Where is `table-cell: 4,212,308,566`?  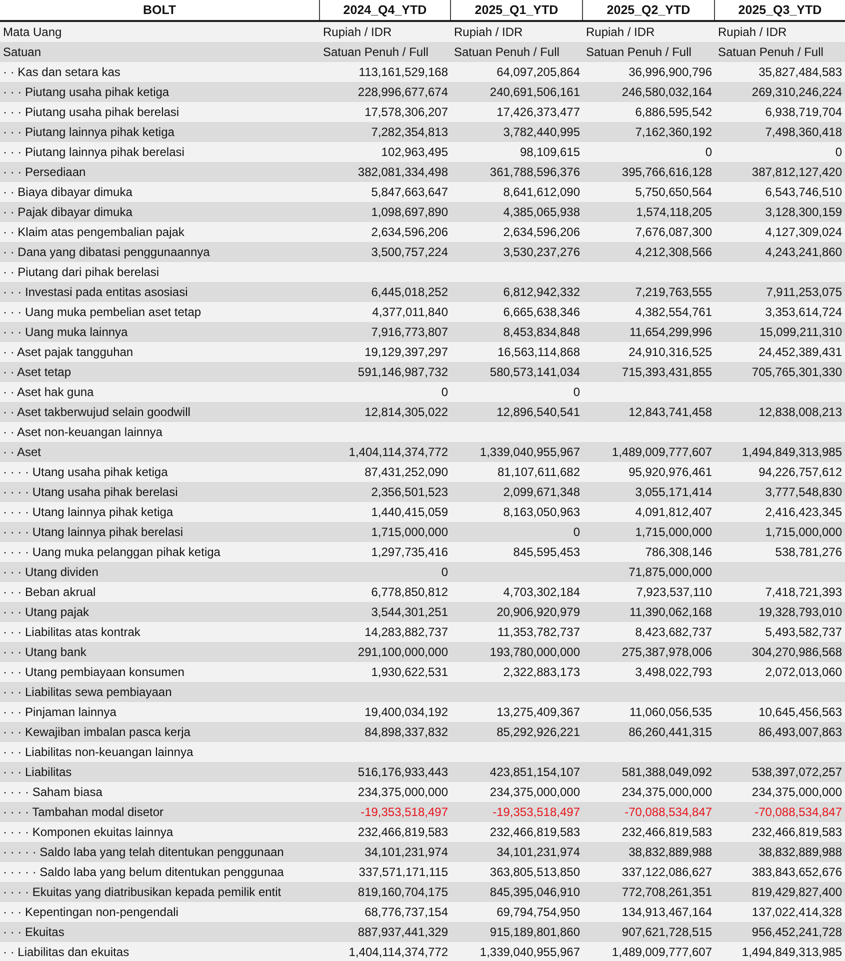
table-cell: 4,212,308,566 is located at coordinates (673, 252).